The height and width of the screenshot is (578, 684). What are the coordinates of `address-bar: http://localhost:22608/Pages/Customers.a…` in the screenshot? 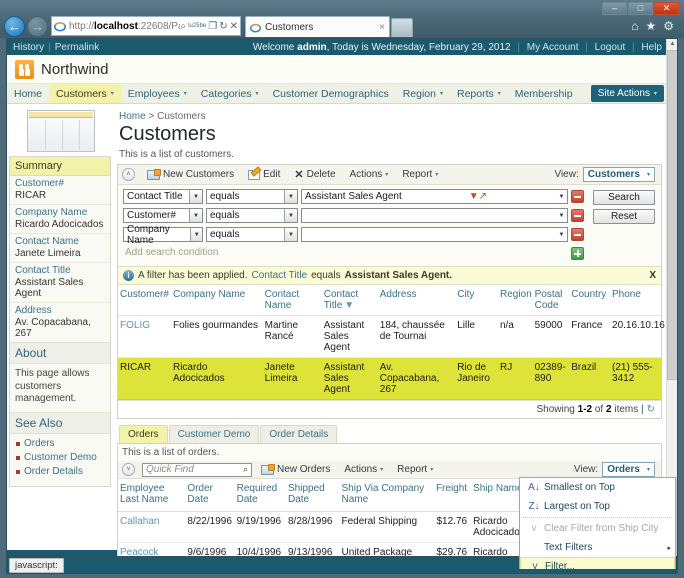 It's located at (146, 26).